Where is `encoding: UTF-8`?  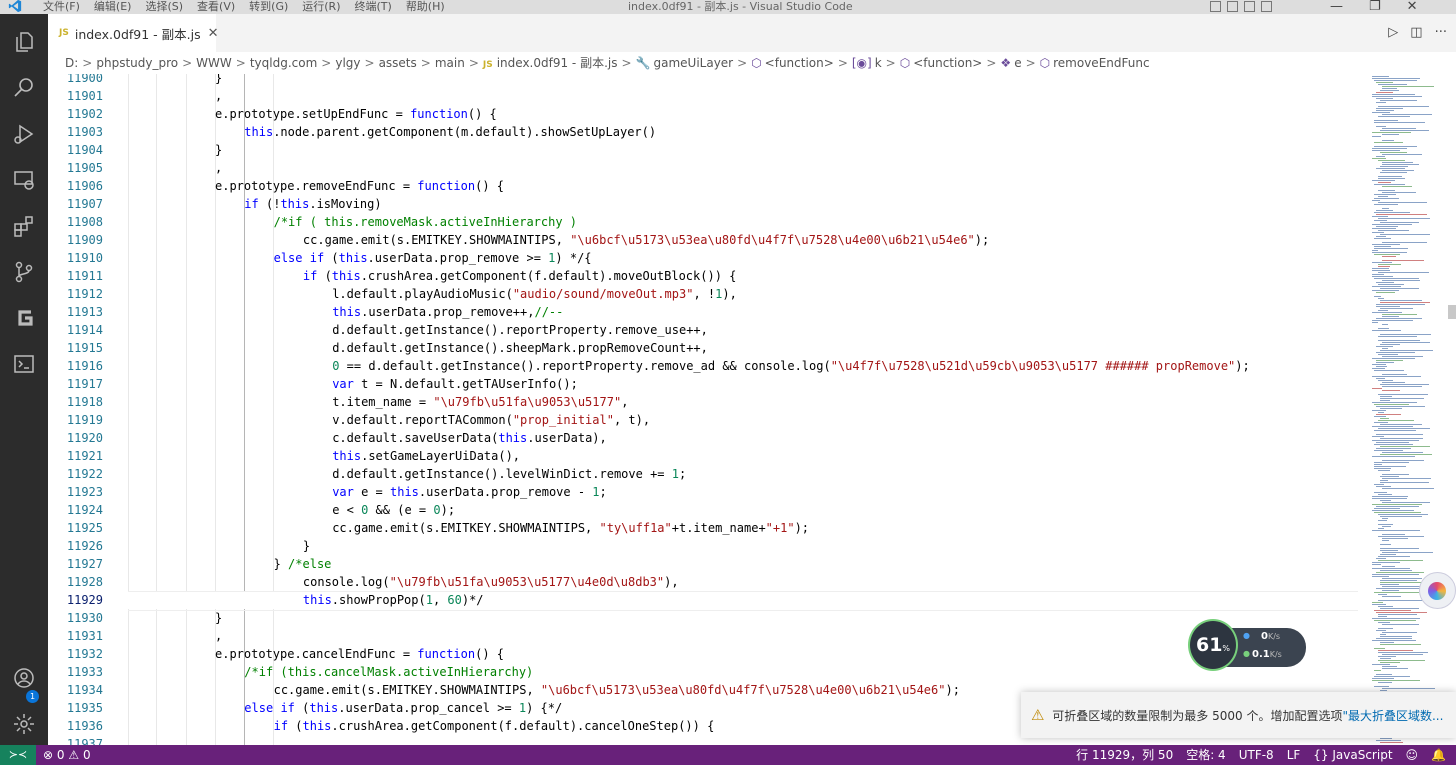
encoding: UTF-8 is located at coordinates (1256, 755).